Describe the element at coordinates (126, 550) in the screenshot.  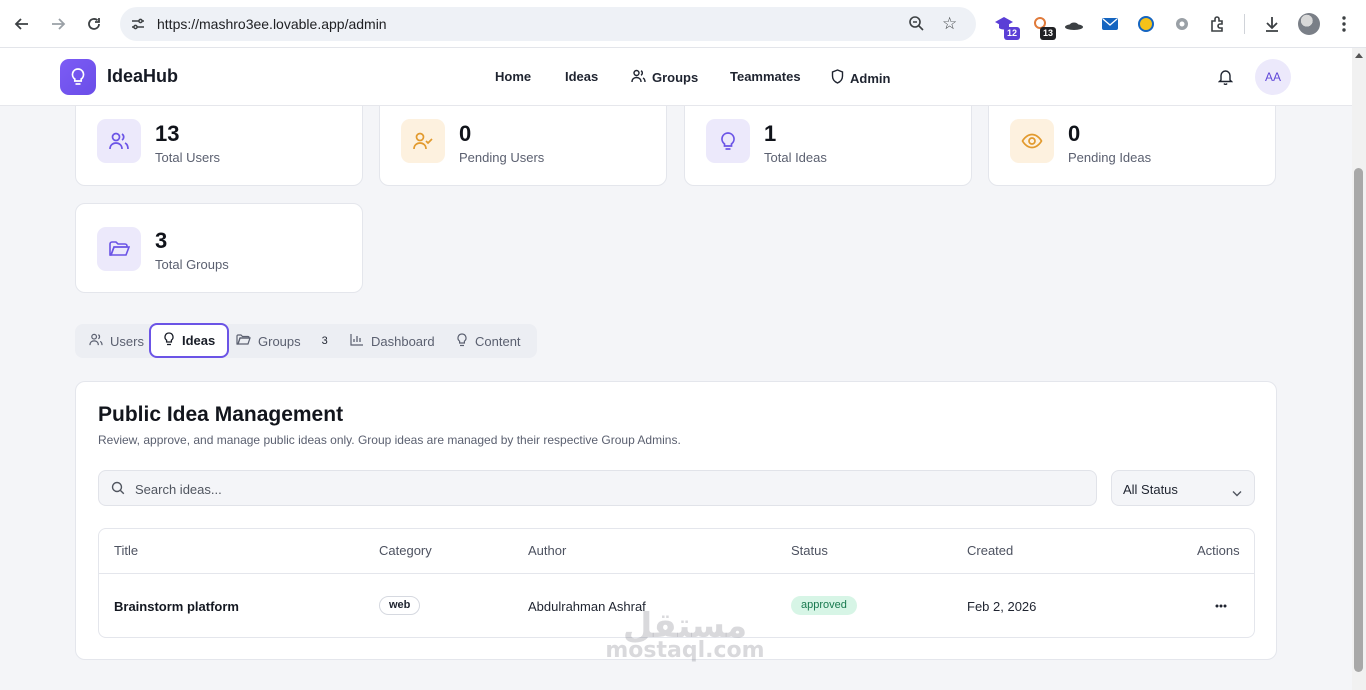
I see `column-header-title: Title` at that location.